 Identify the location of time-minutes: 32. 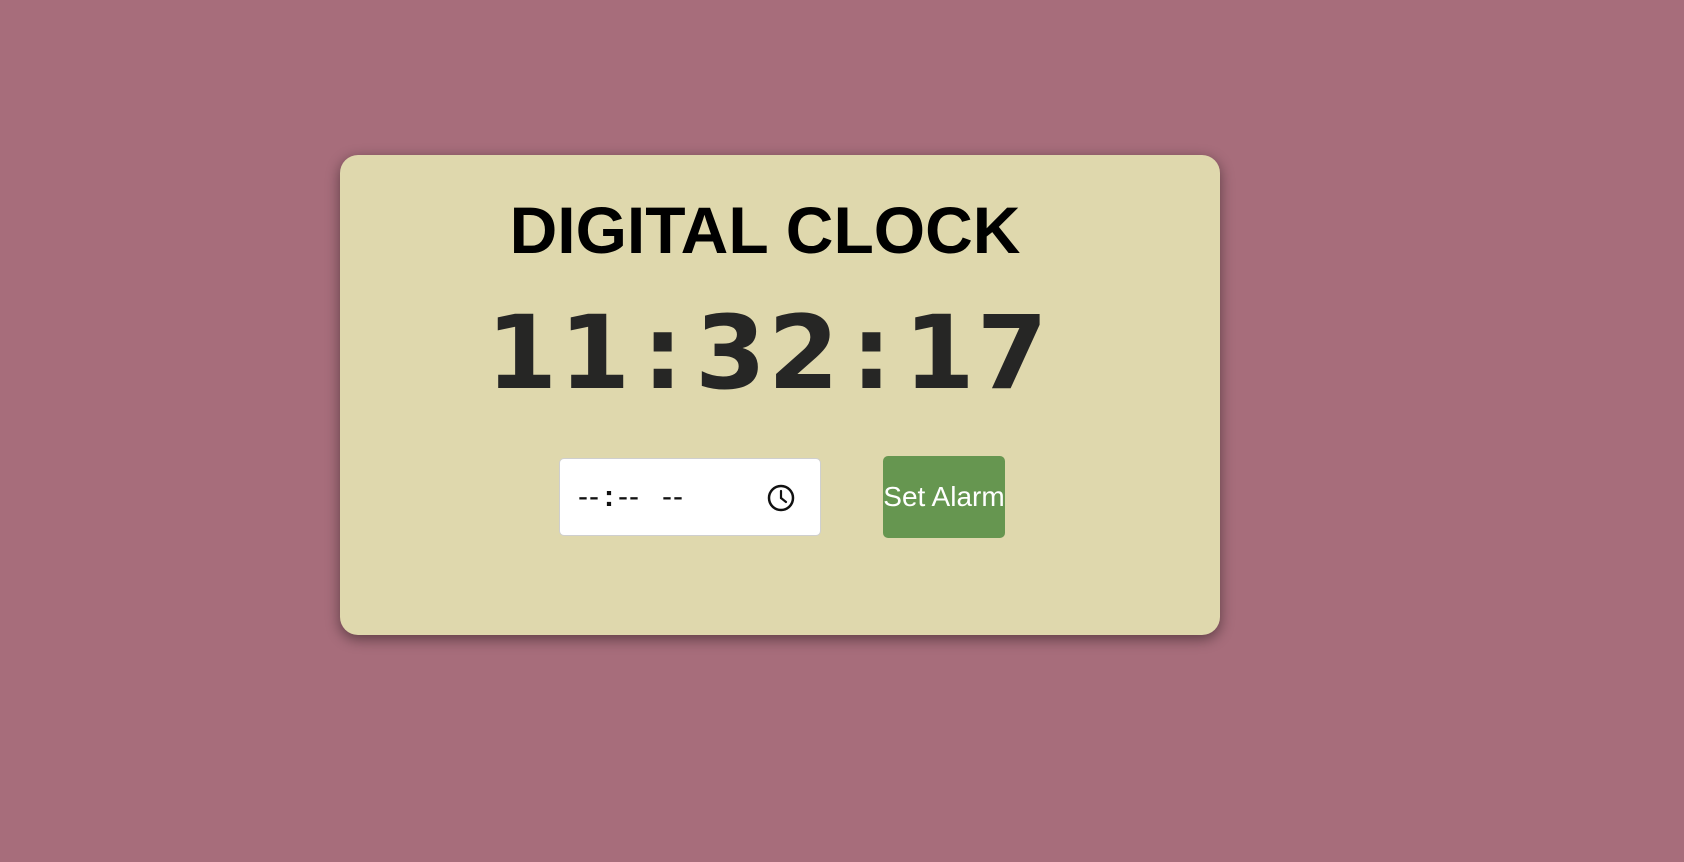
(768, 353).